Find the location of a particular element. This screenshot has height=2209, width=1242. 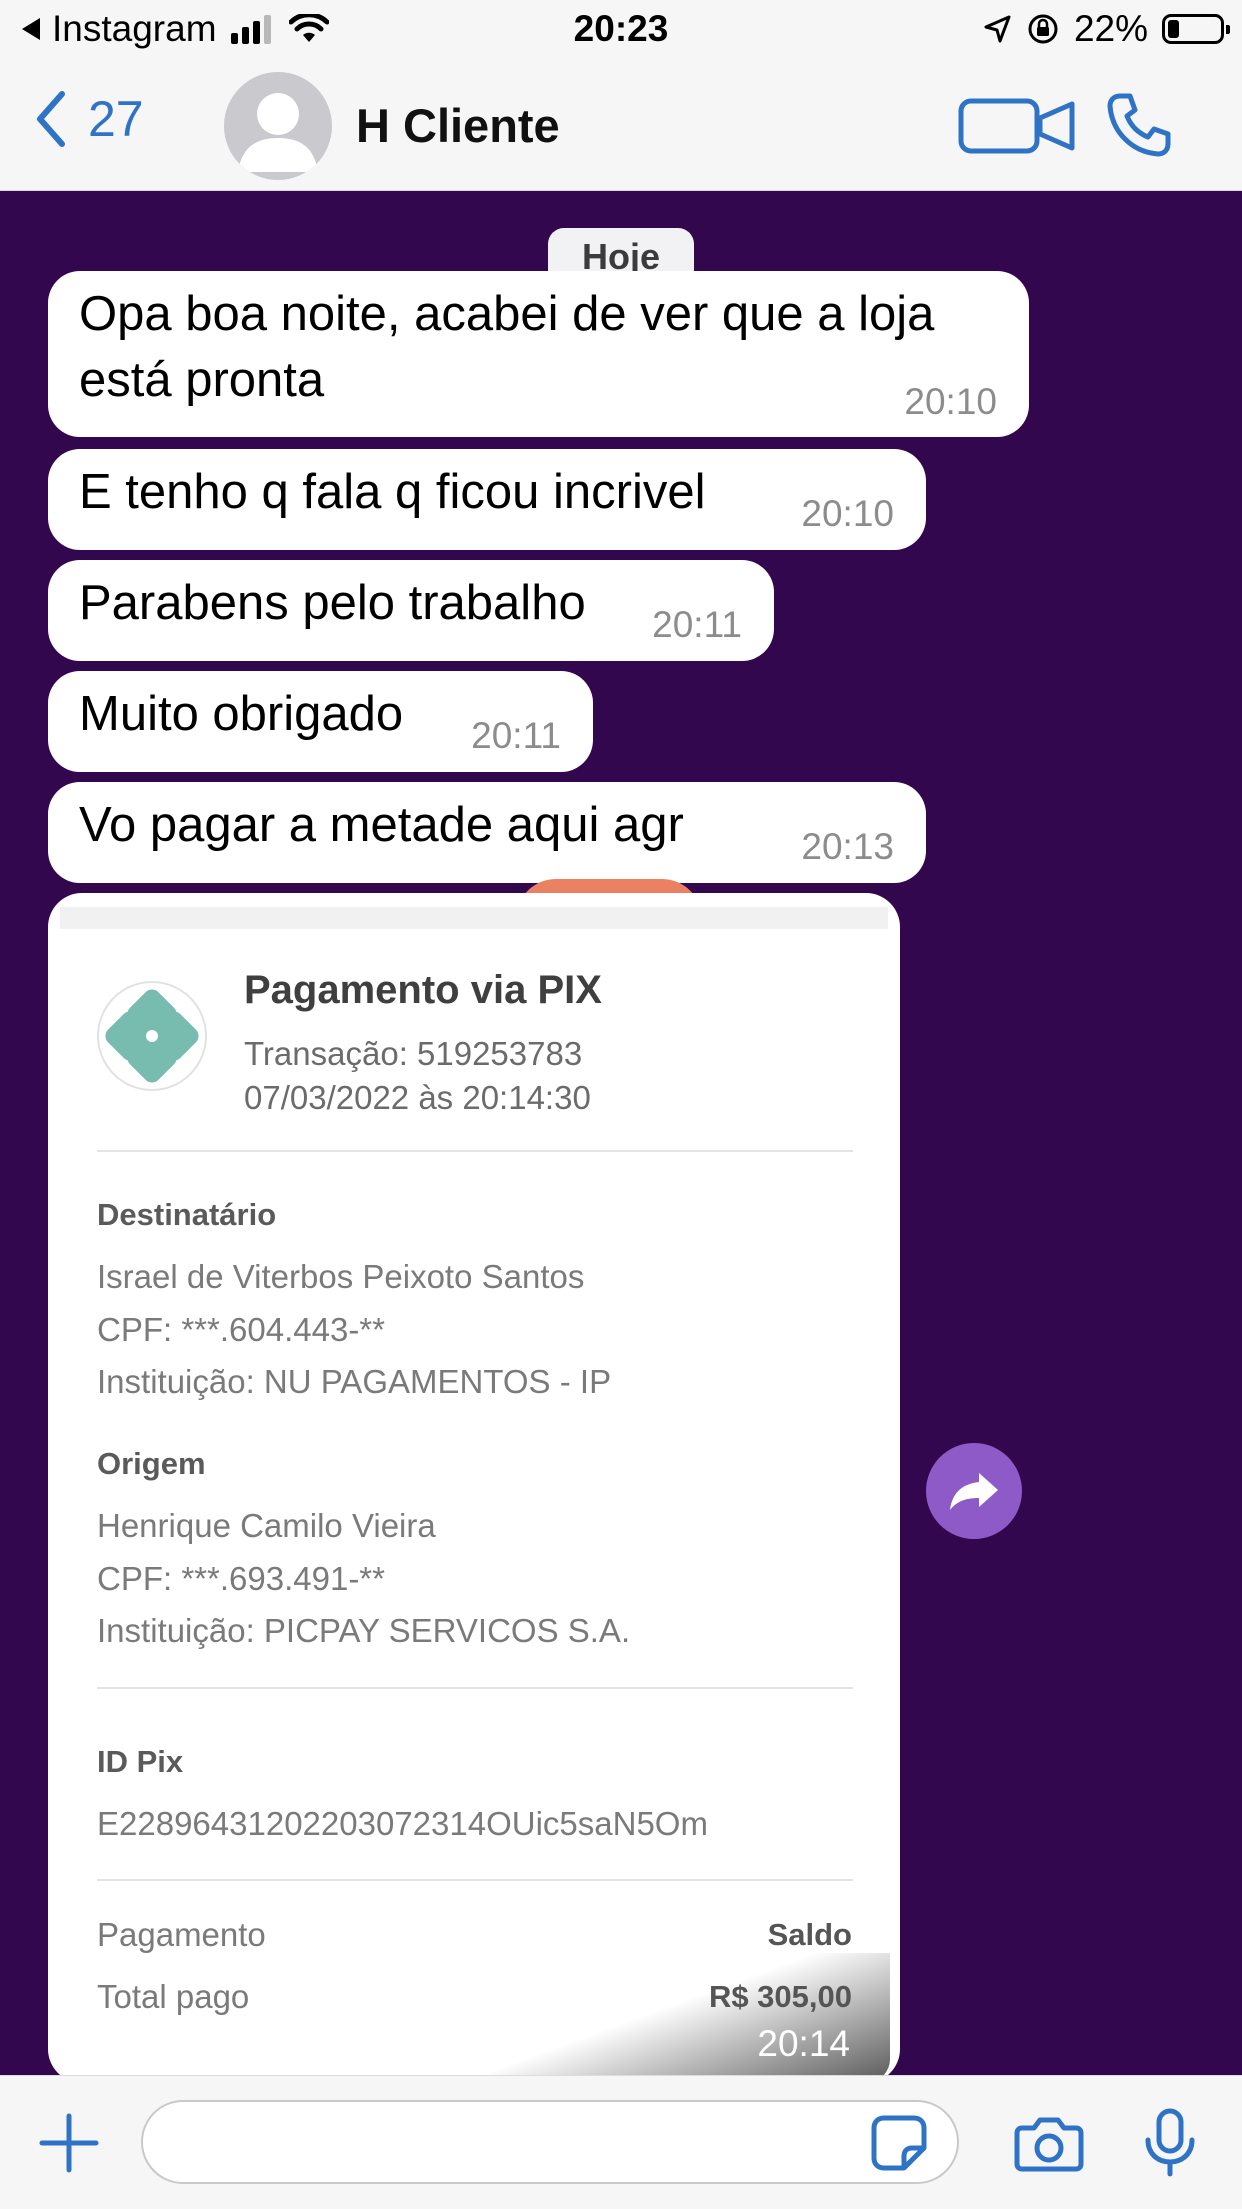

voice-call-button is located at coordinates (1139, 127).